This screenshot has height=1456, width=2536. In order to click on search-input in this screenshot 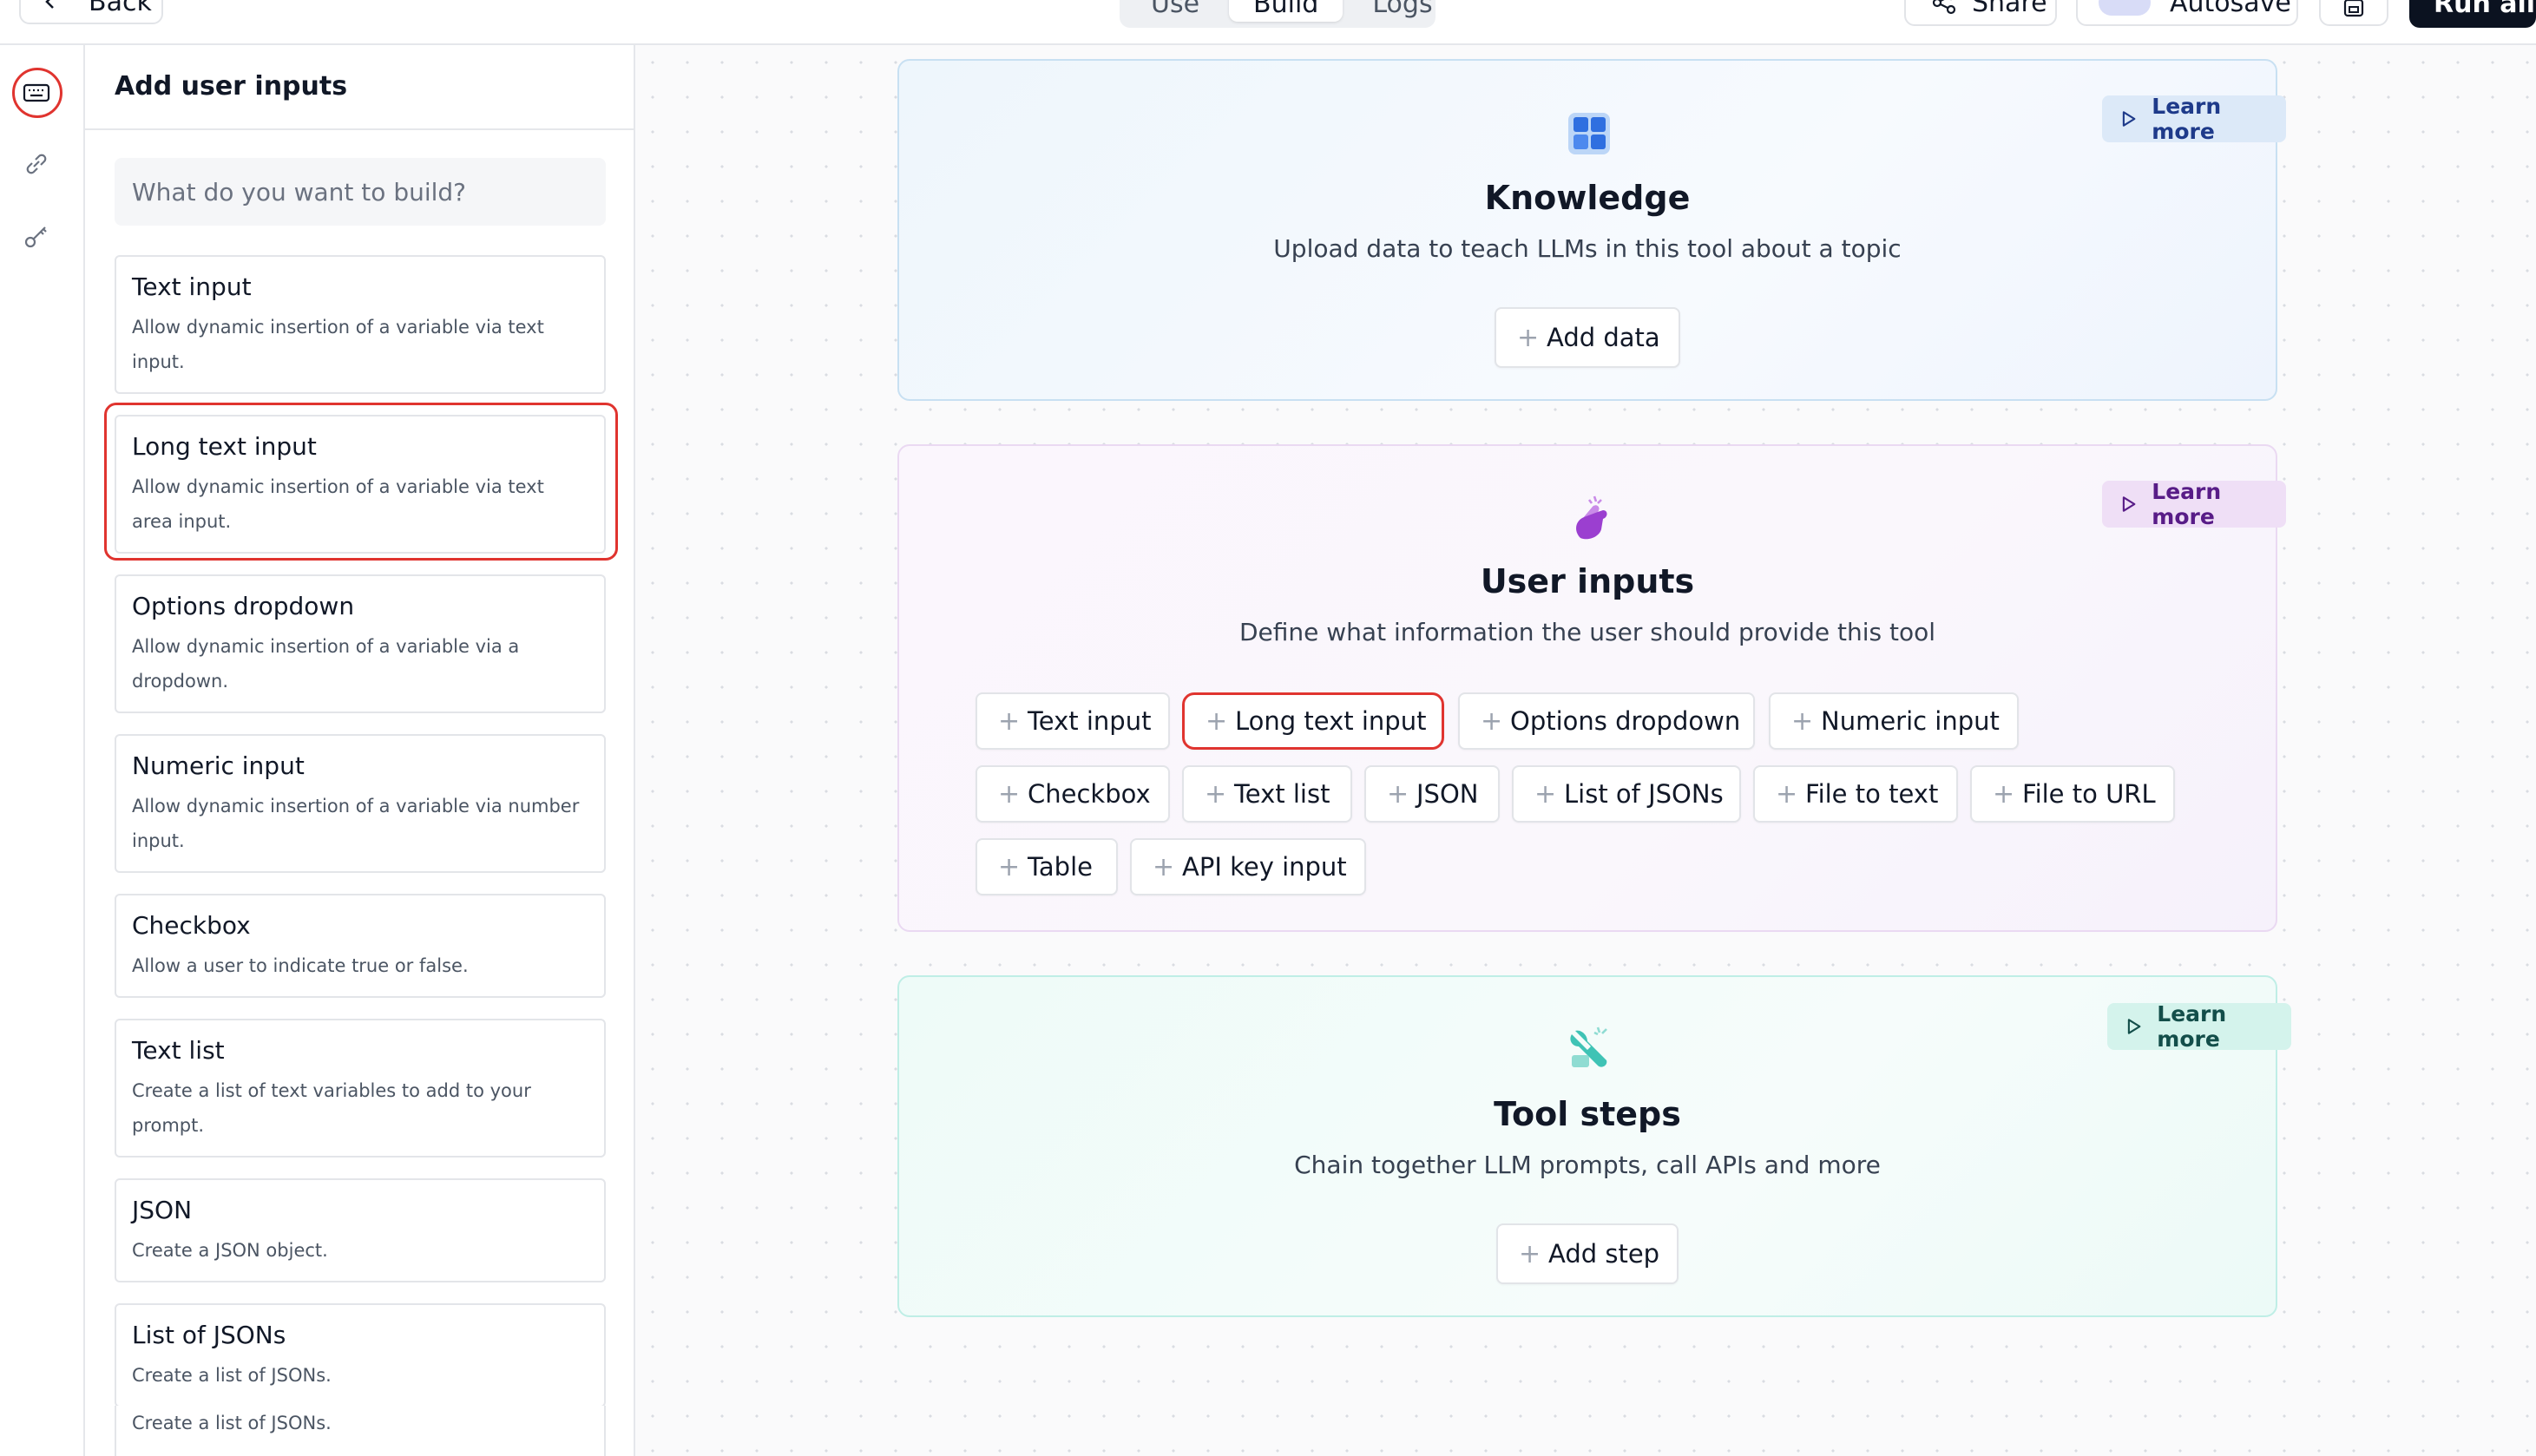, I will do `click(360, 192)`.